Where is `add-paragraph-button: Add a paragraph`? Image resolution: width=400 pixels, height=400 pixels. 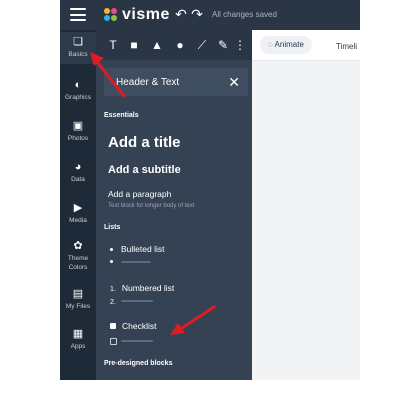 add-paragraph-button: Add a paragraph is located at coordinates (139, 194).